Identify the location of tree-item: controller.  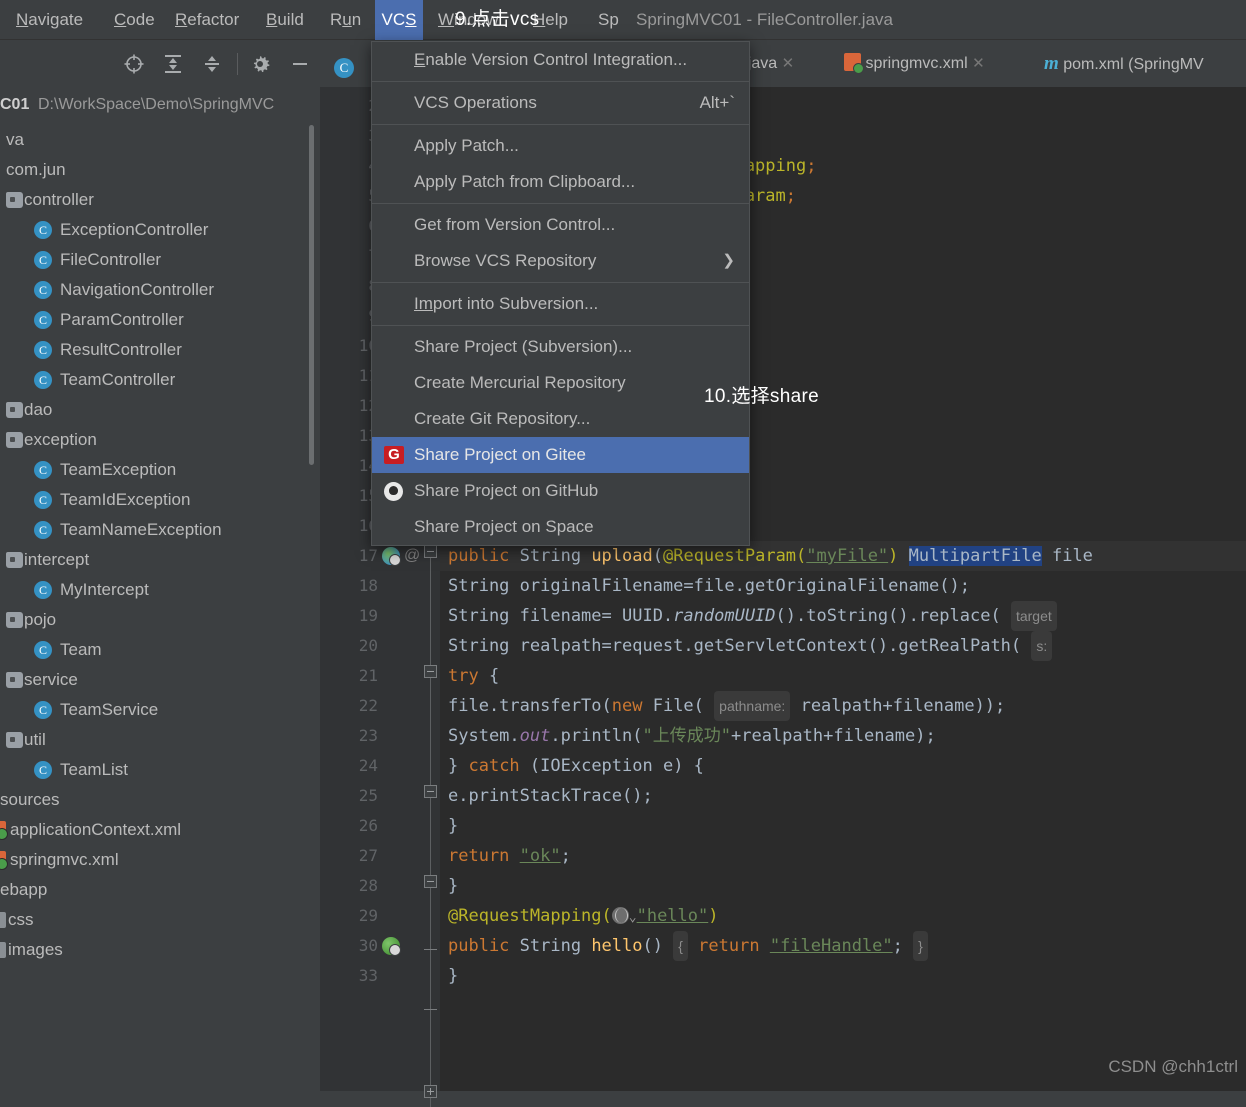
(160, 200).